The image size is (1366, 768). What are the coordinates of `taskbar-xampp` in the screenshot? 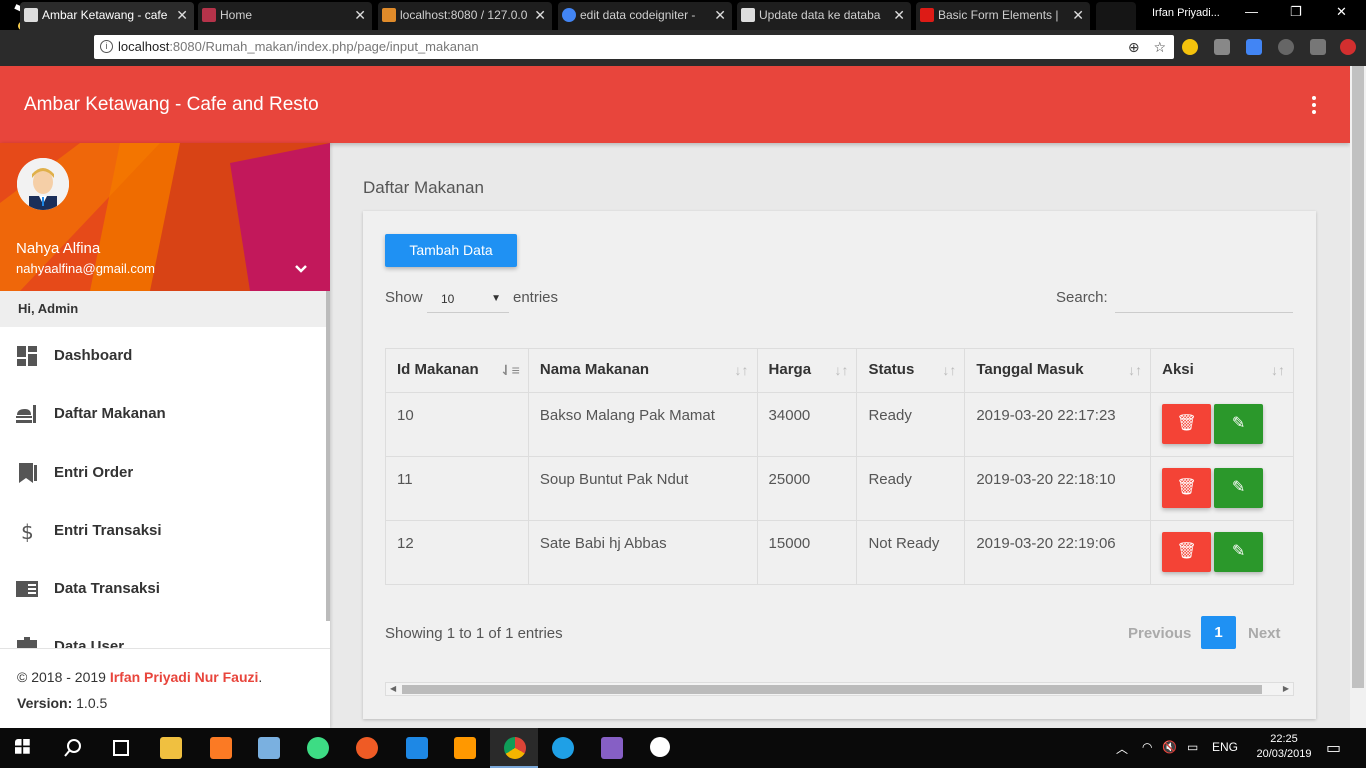 It's located at (220, 748).